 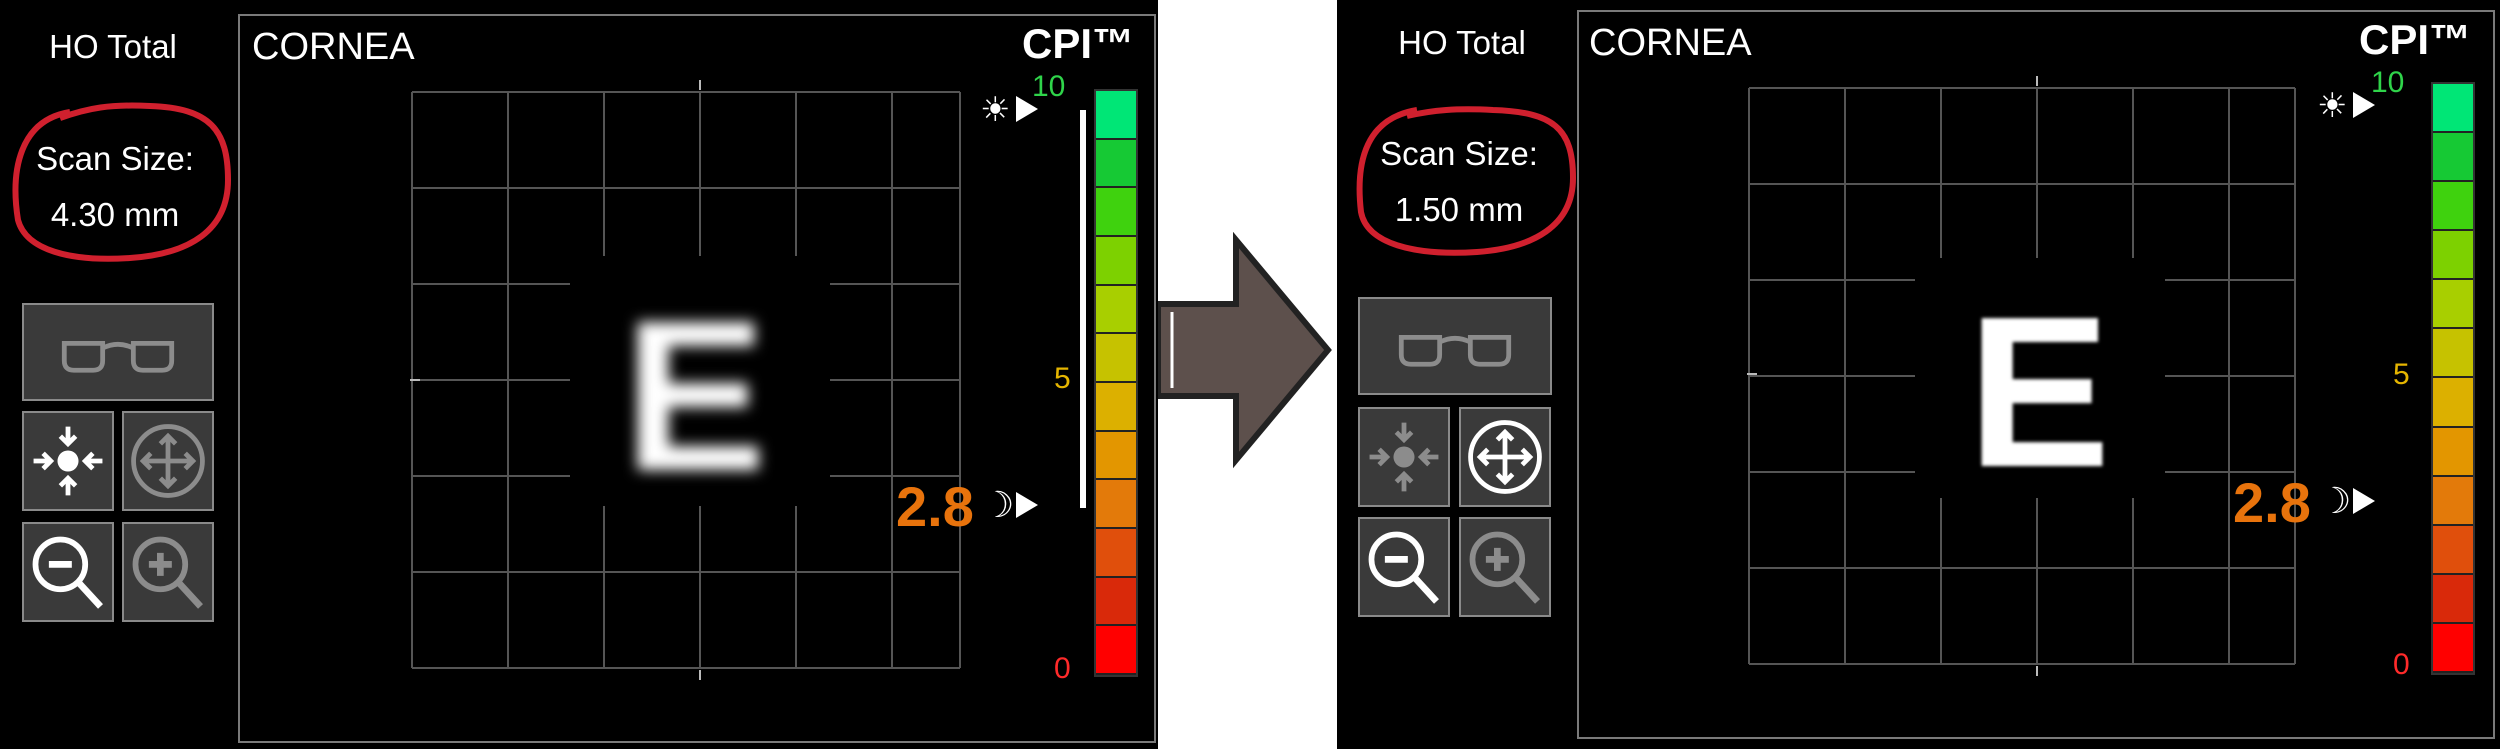 I want to click on scan-size-value: 4.30 mm, so click(x=115, y=214).